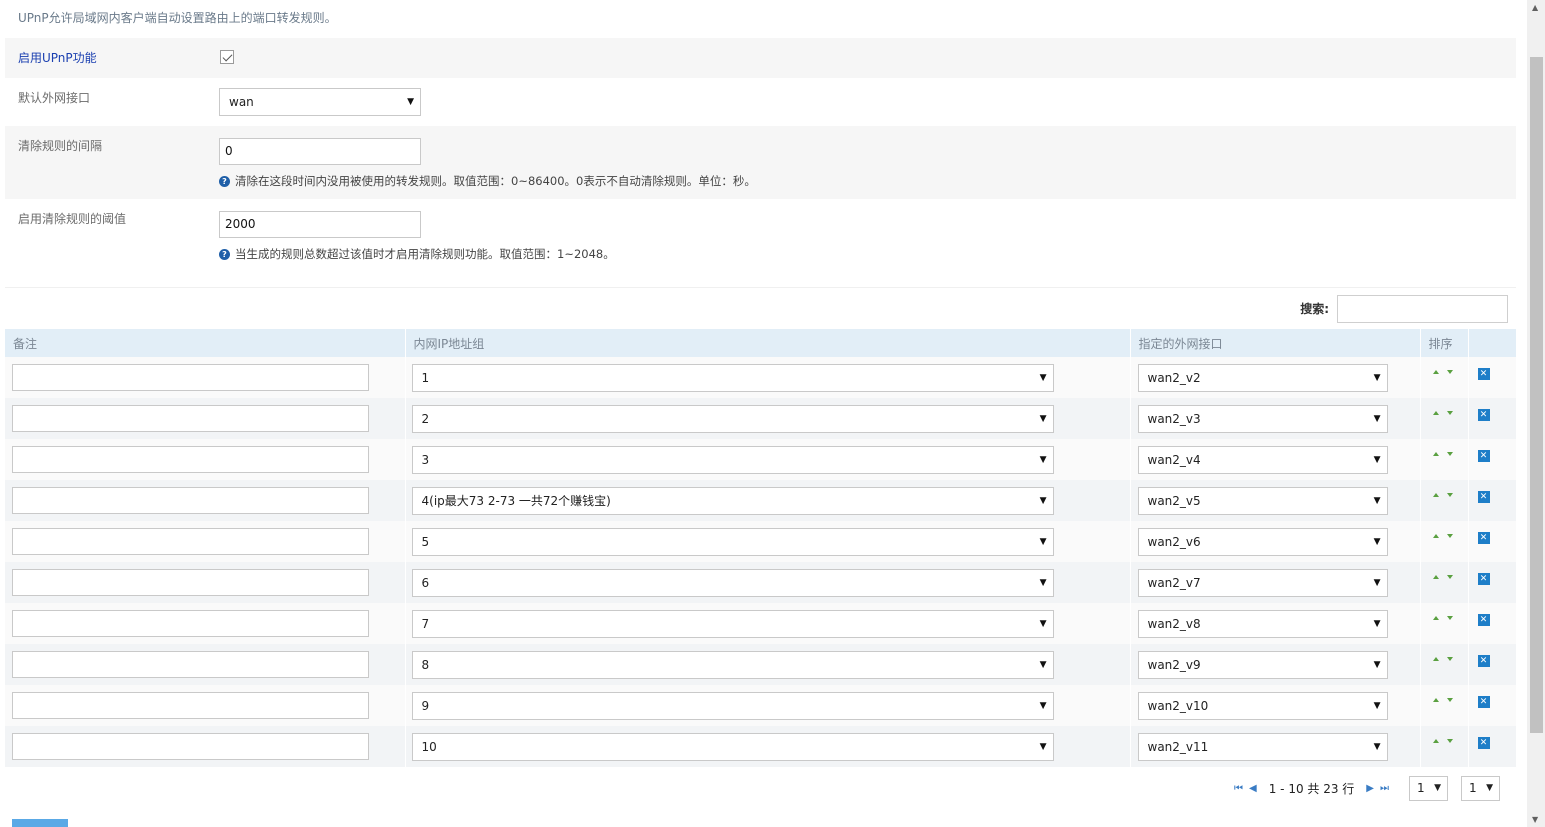 The height and width of the screenshot is (827, 1545). I want to click on threshold-input: 2000, so click(320, 224).